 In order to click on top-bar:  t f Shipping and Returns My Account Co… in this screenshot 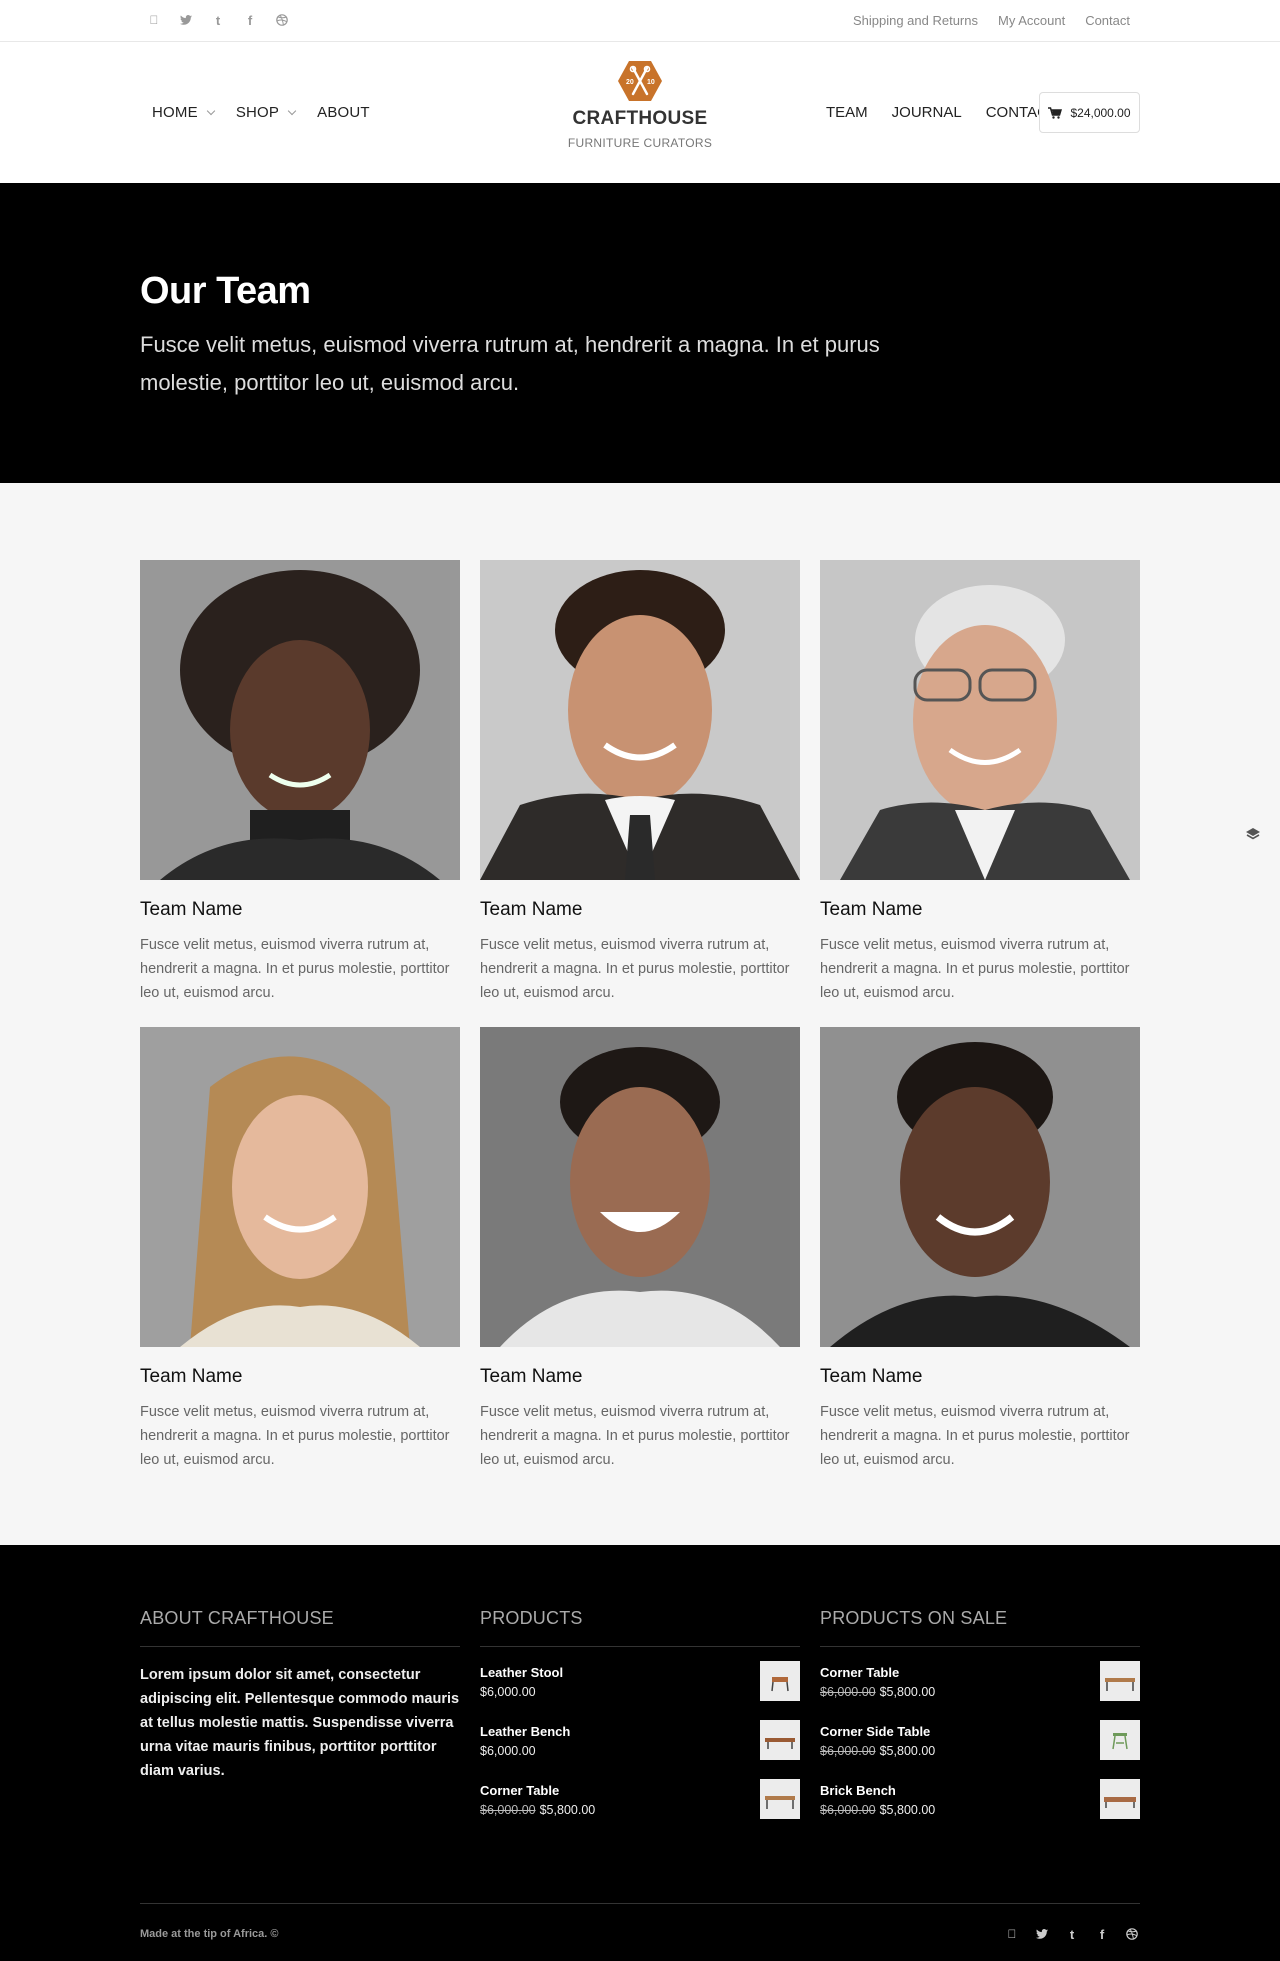, I will do `click(640, 21)`.